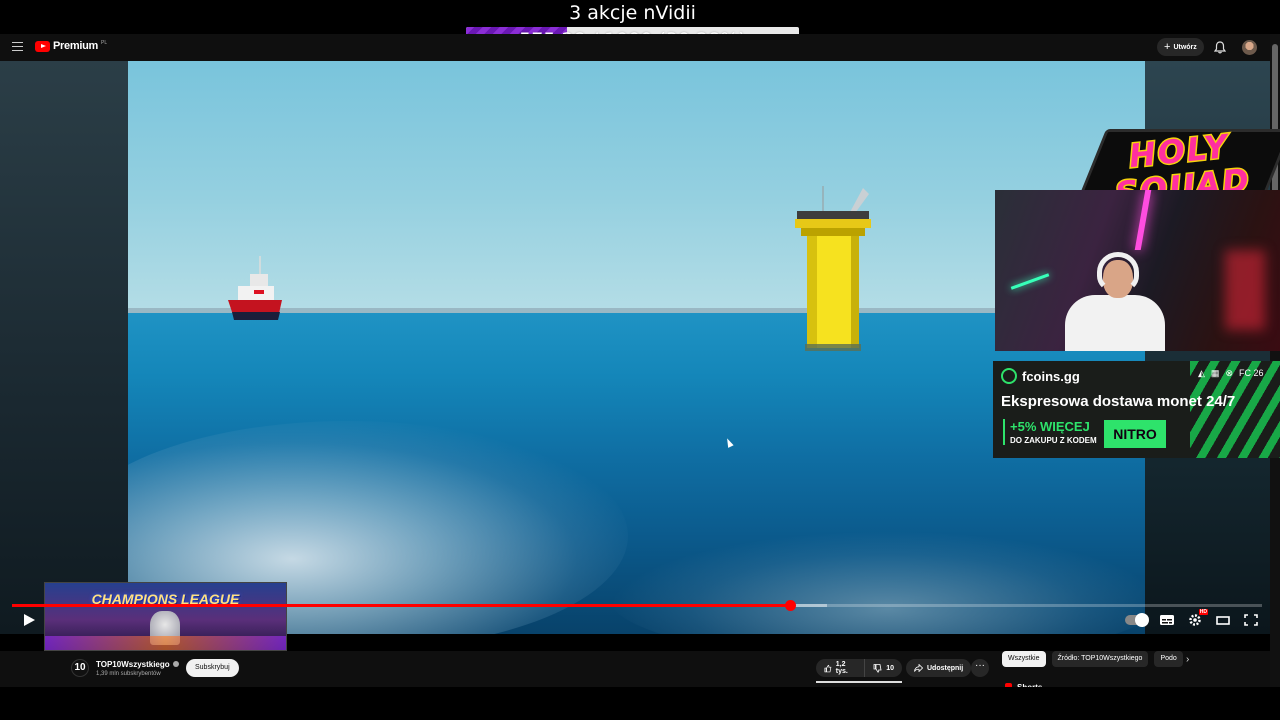 This screenshot has height=720, width=1280. What do you see at coordinates (790, 605) in the screenshot?
I see `progress-scrubber-handle` at bounding box center [790, 605].